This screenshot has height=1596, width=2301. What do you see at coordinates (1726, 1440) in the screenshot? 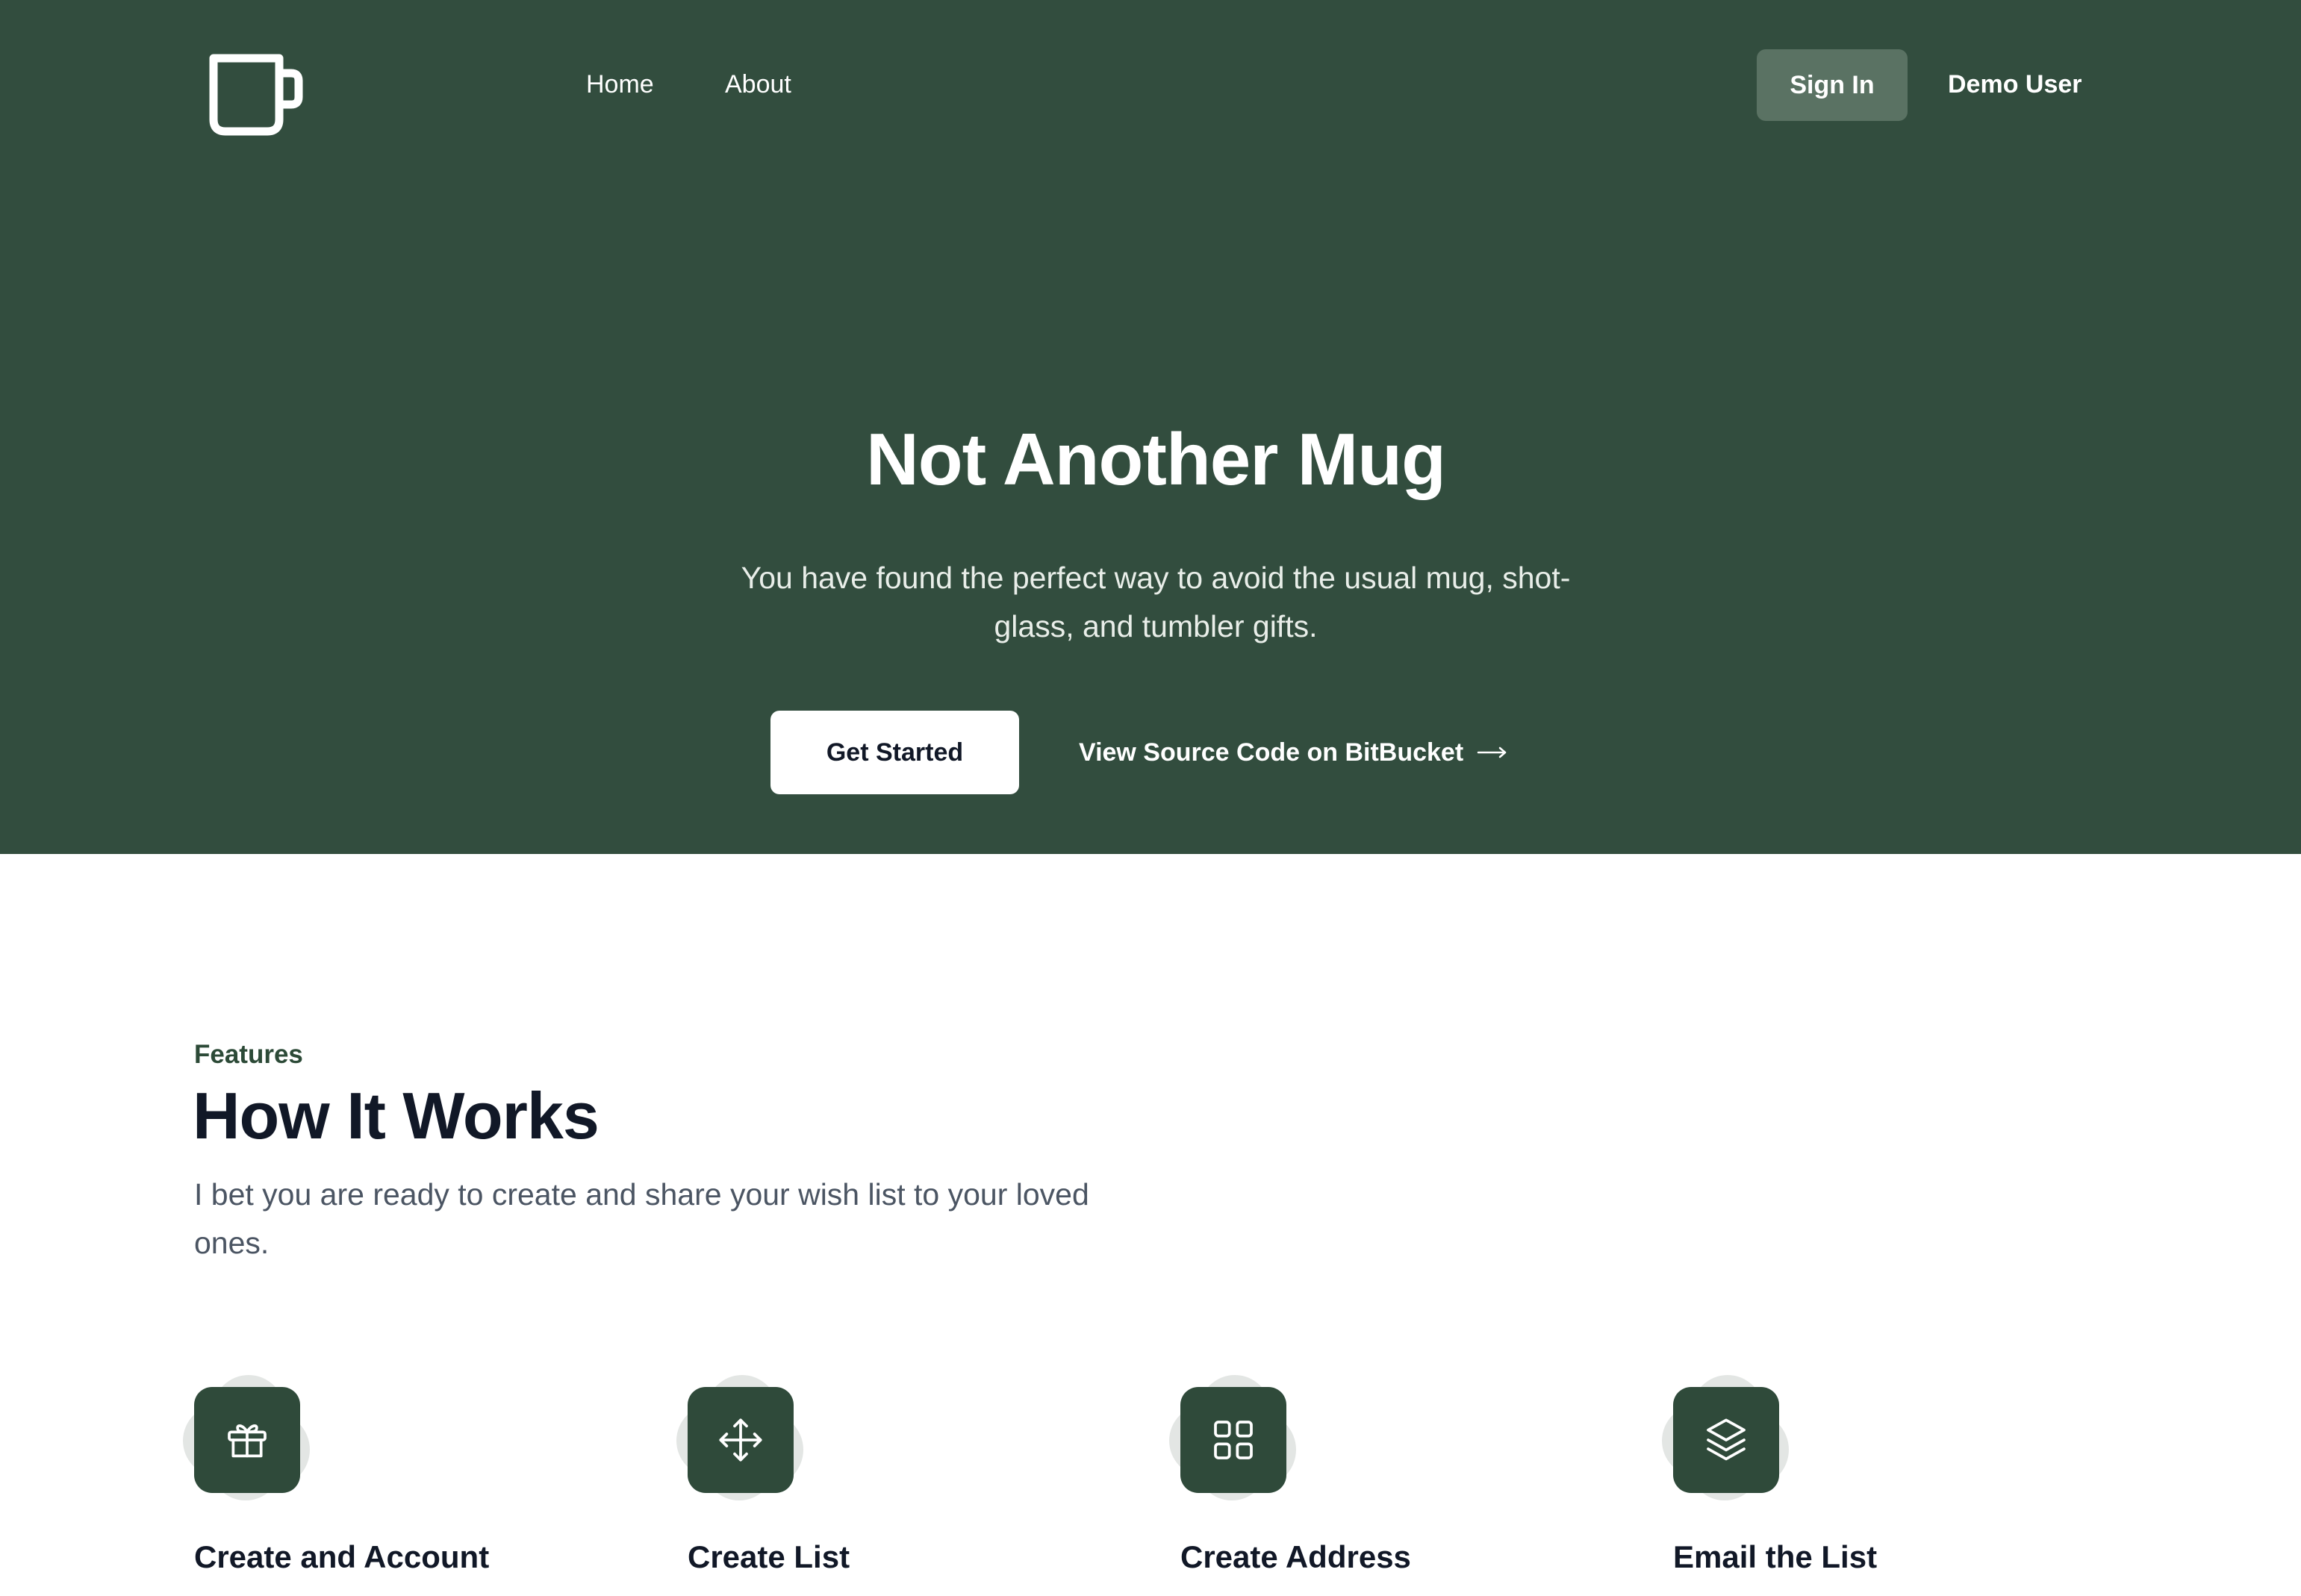
I see `layers-icon` at bounding box center [1726, 1440].